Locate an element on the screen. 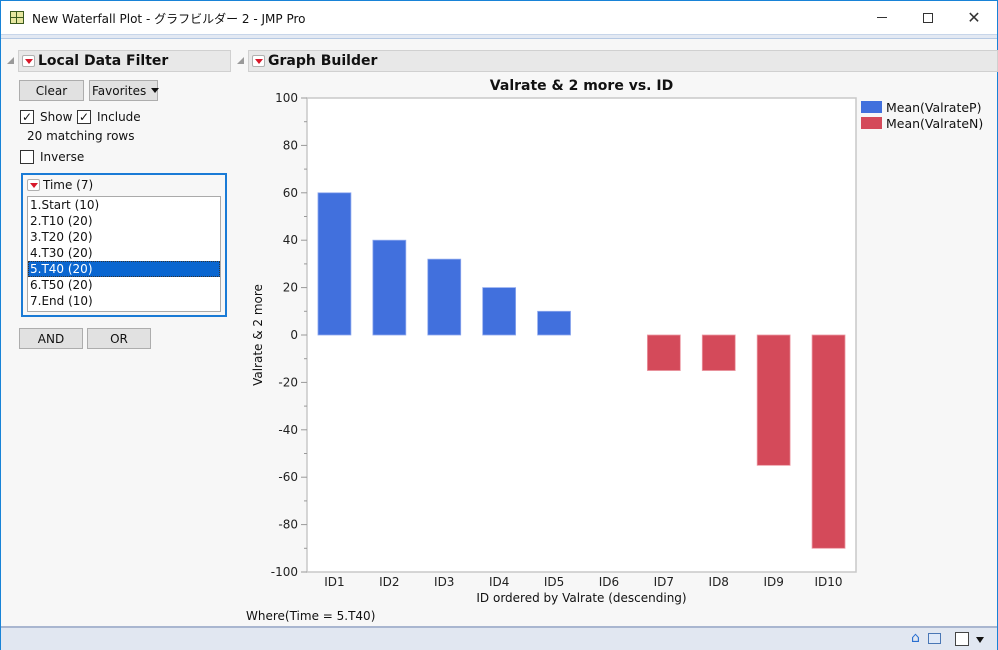 This screenshot has width=998, height=650. minimize-button is located at coordinates (882, 17).